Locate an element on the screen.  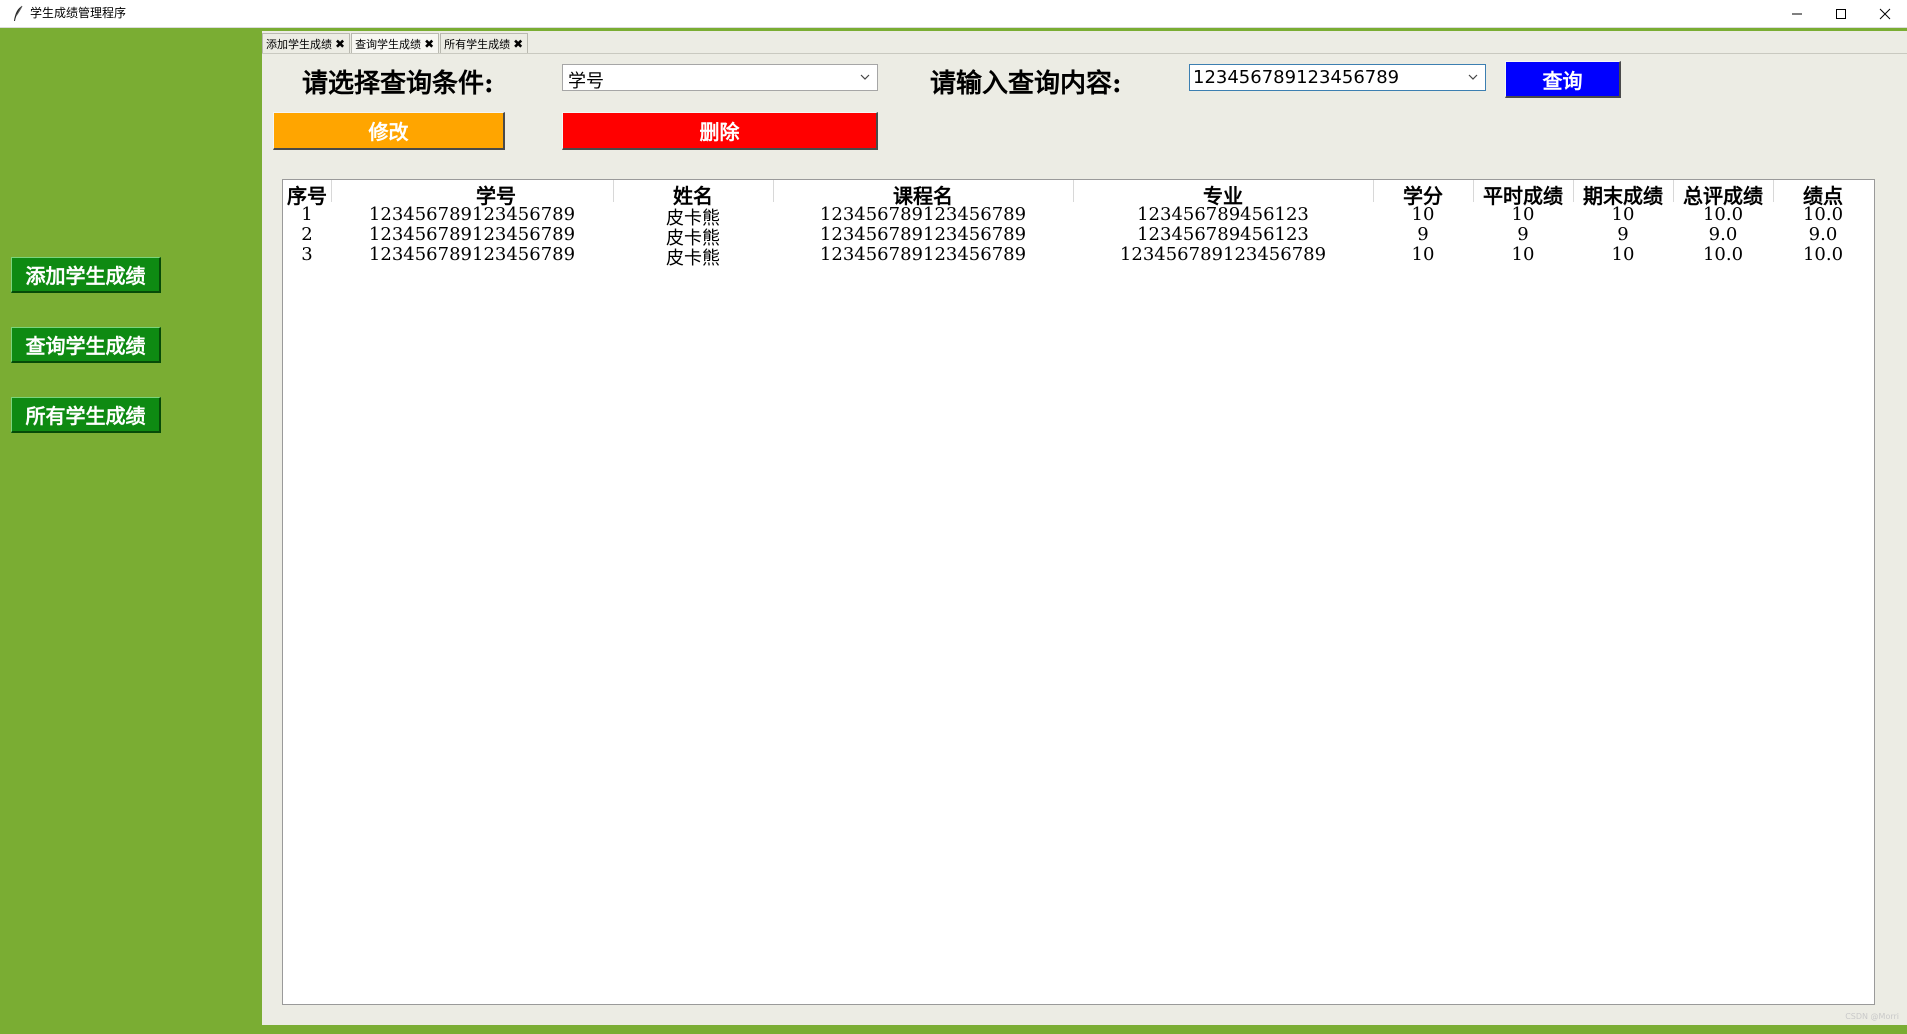
condition-select-value: 学号 is located at coordinates (586, 81).